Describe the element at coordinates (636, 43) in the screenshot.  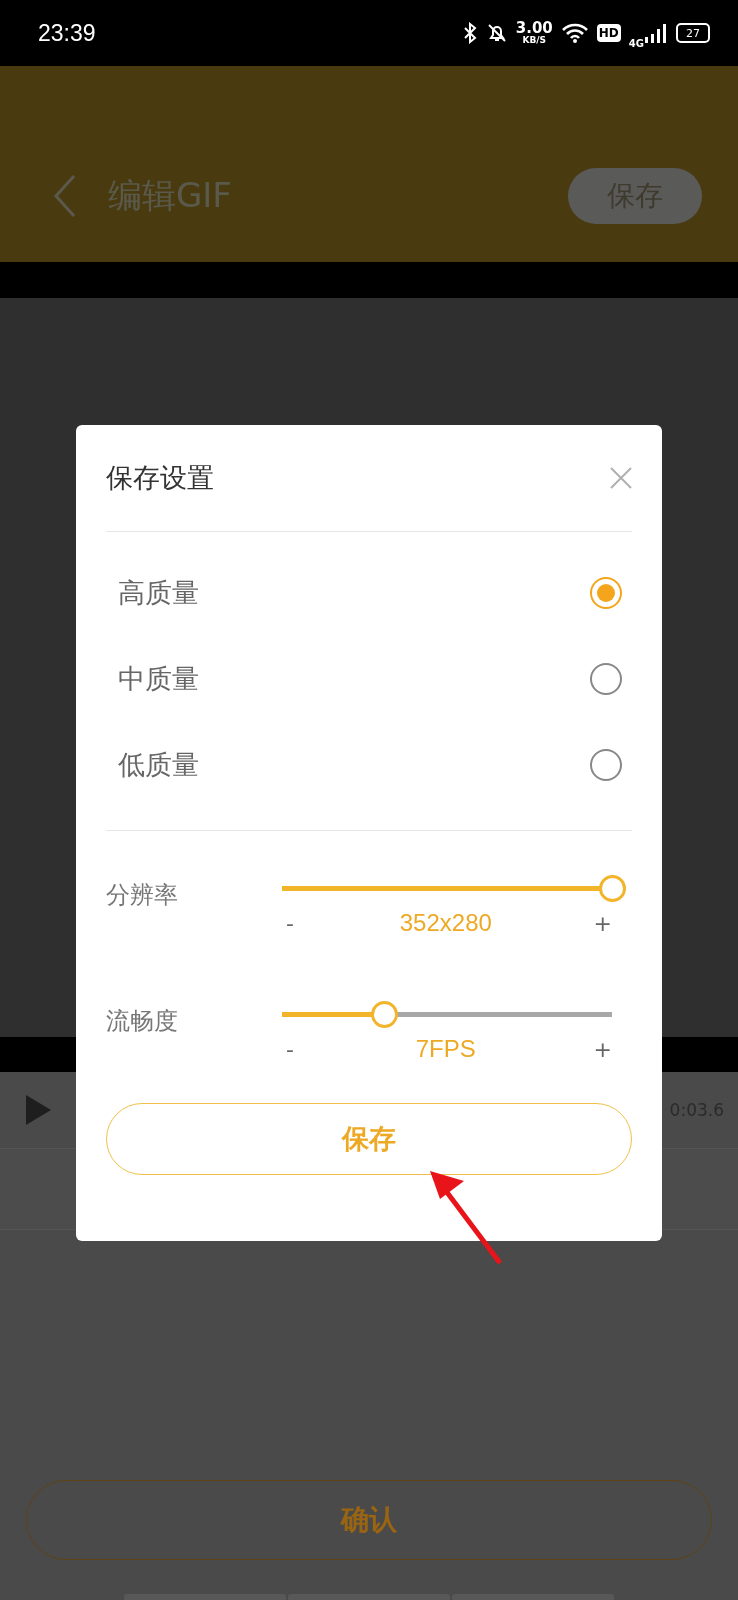
I see `network-type: 4G` at that location.